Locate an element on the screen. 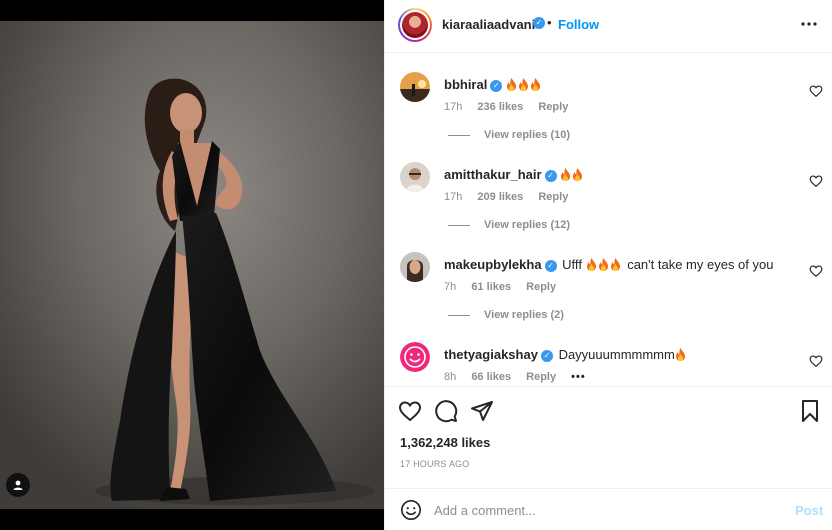  more-horizontal-icon is located at coordinates (809, 24).